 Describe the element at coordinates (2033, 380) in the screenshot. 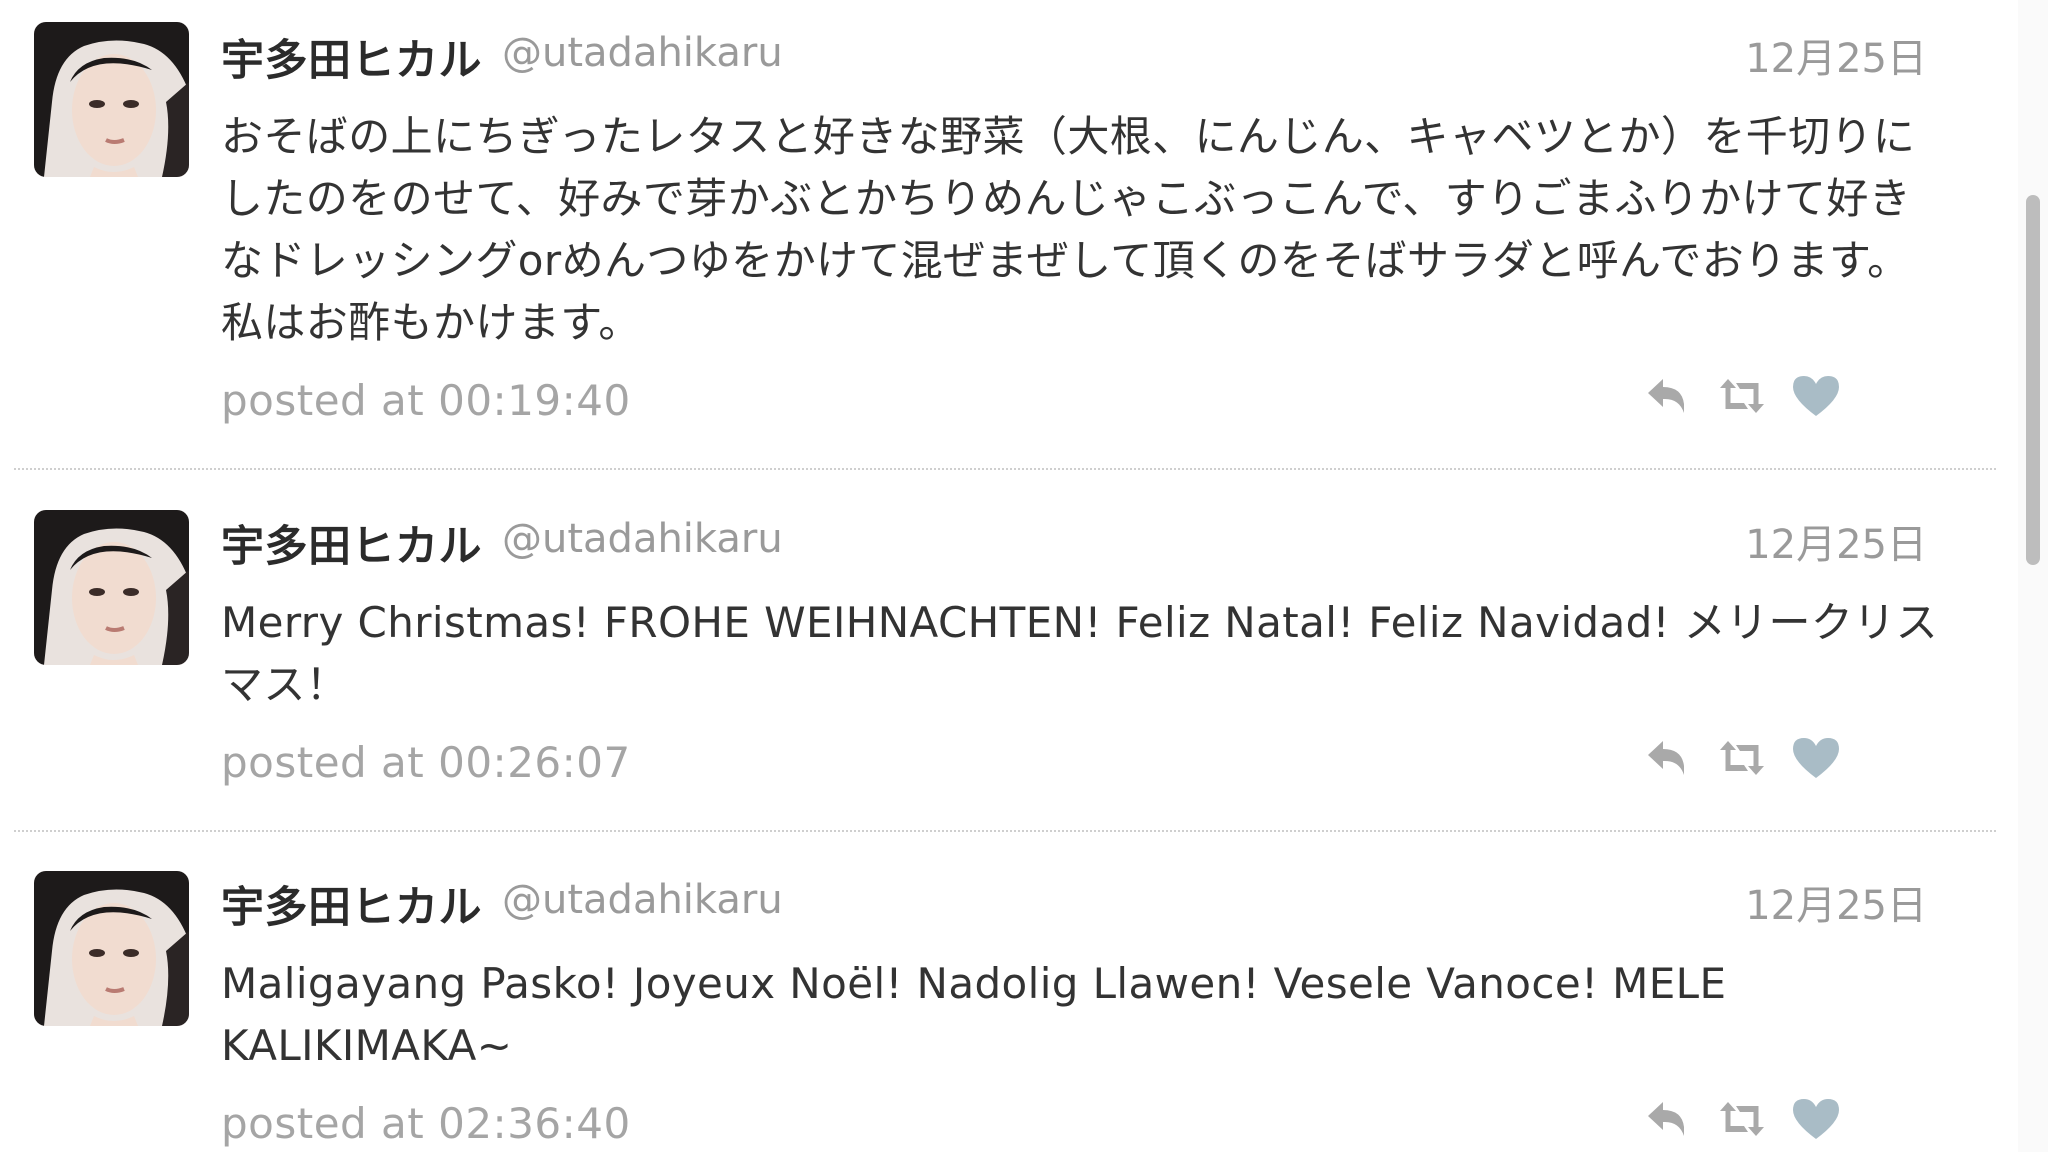

I see `scrollbar-thumb` at that location.